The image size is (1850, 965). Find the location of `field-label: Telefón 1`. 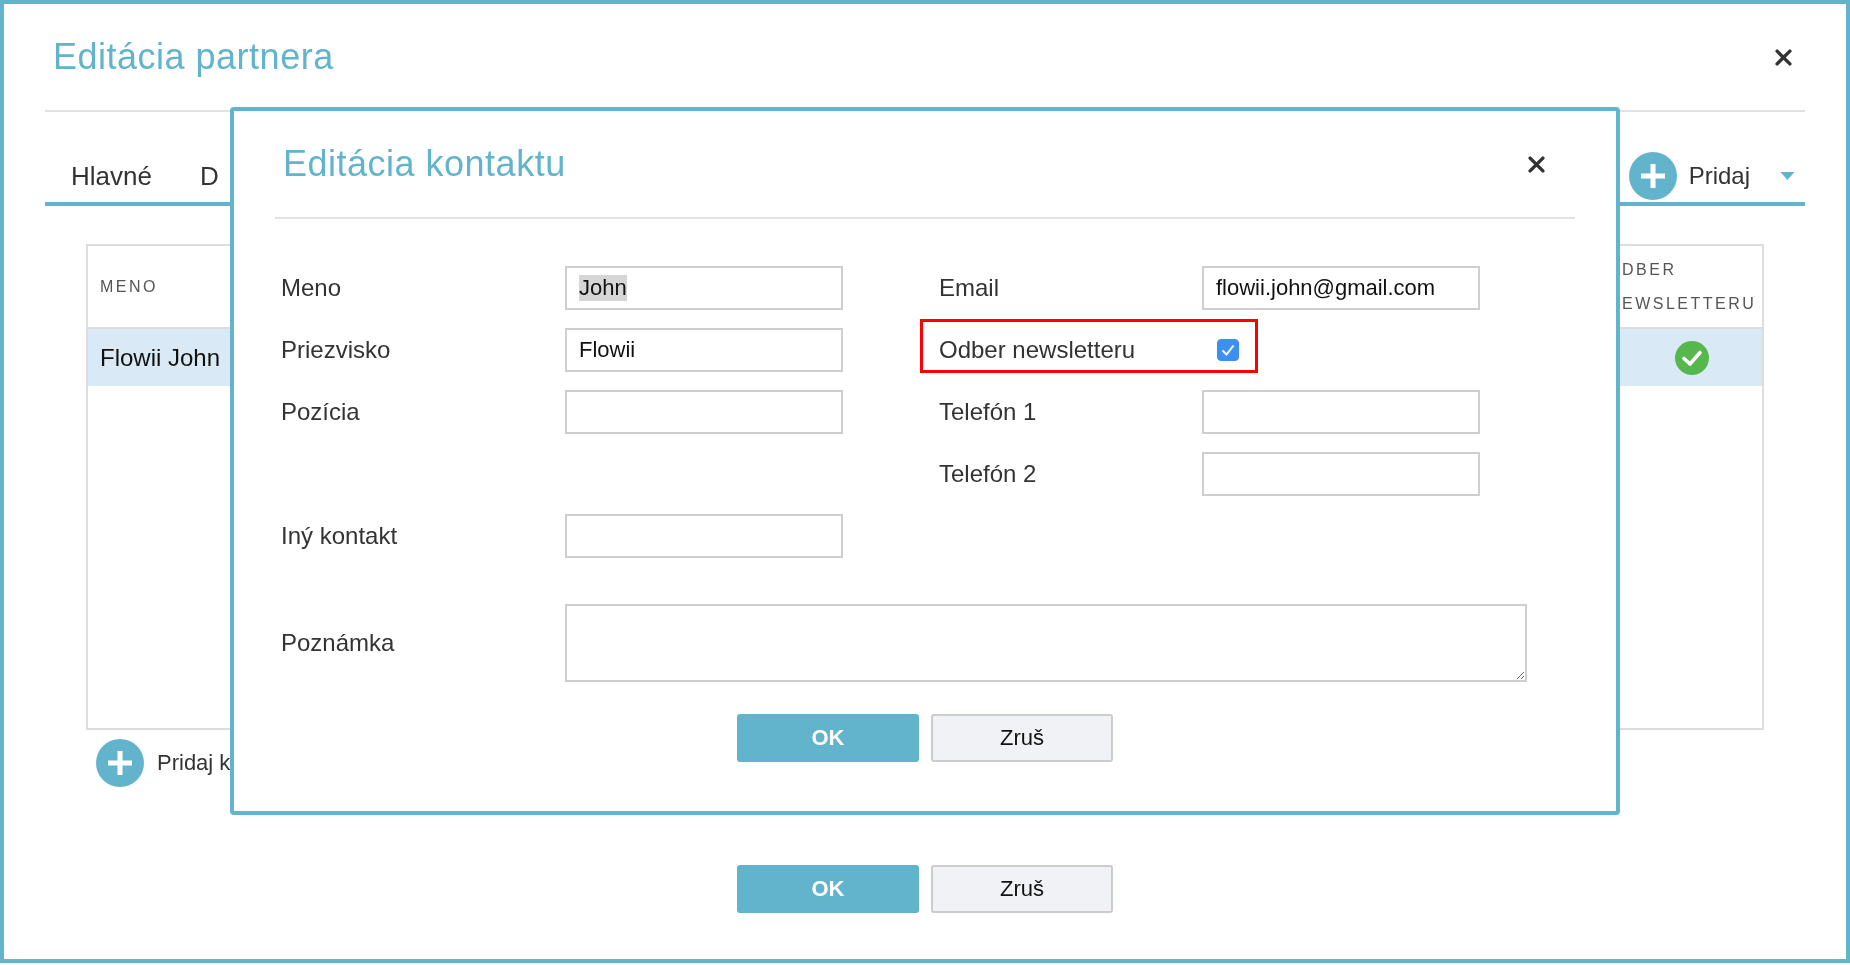

field-label: Telefón 1 is located at coordinates (988, 412).